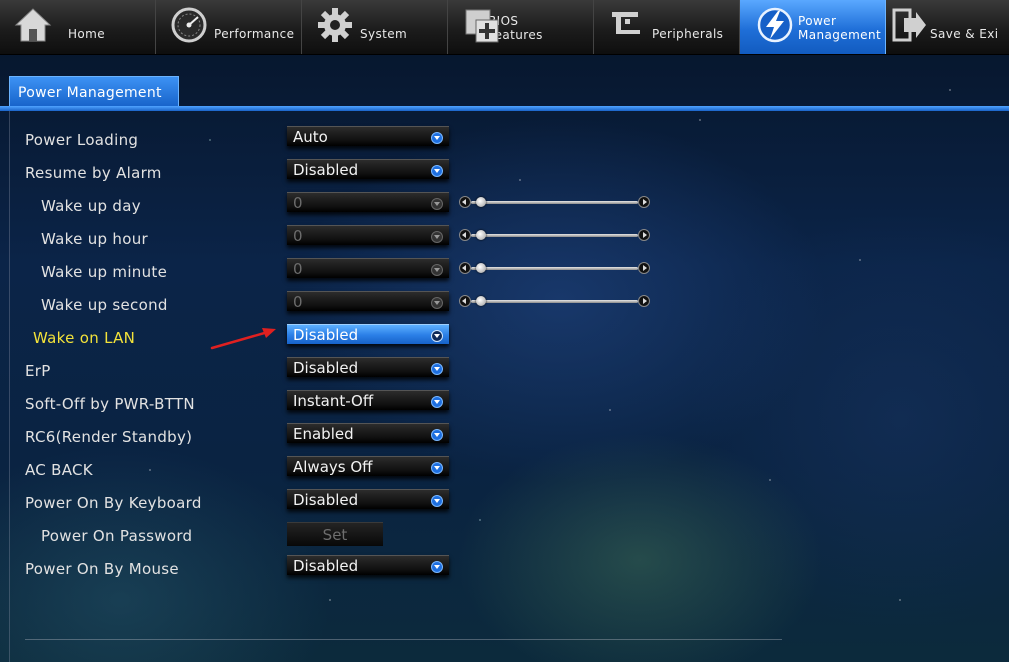  What do you see at coordinates (94, 239) in the screenshot?
I see `setting-label: Wake up hour` at bounding box center [94, 239].